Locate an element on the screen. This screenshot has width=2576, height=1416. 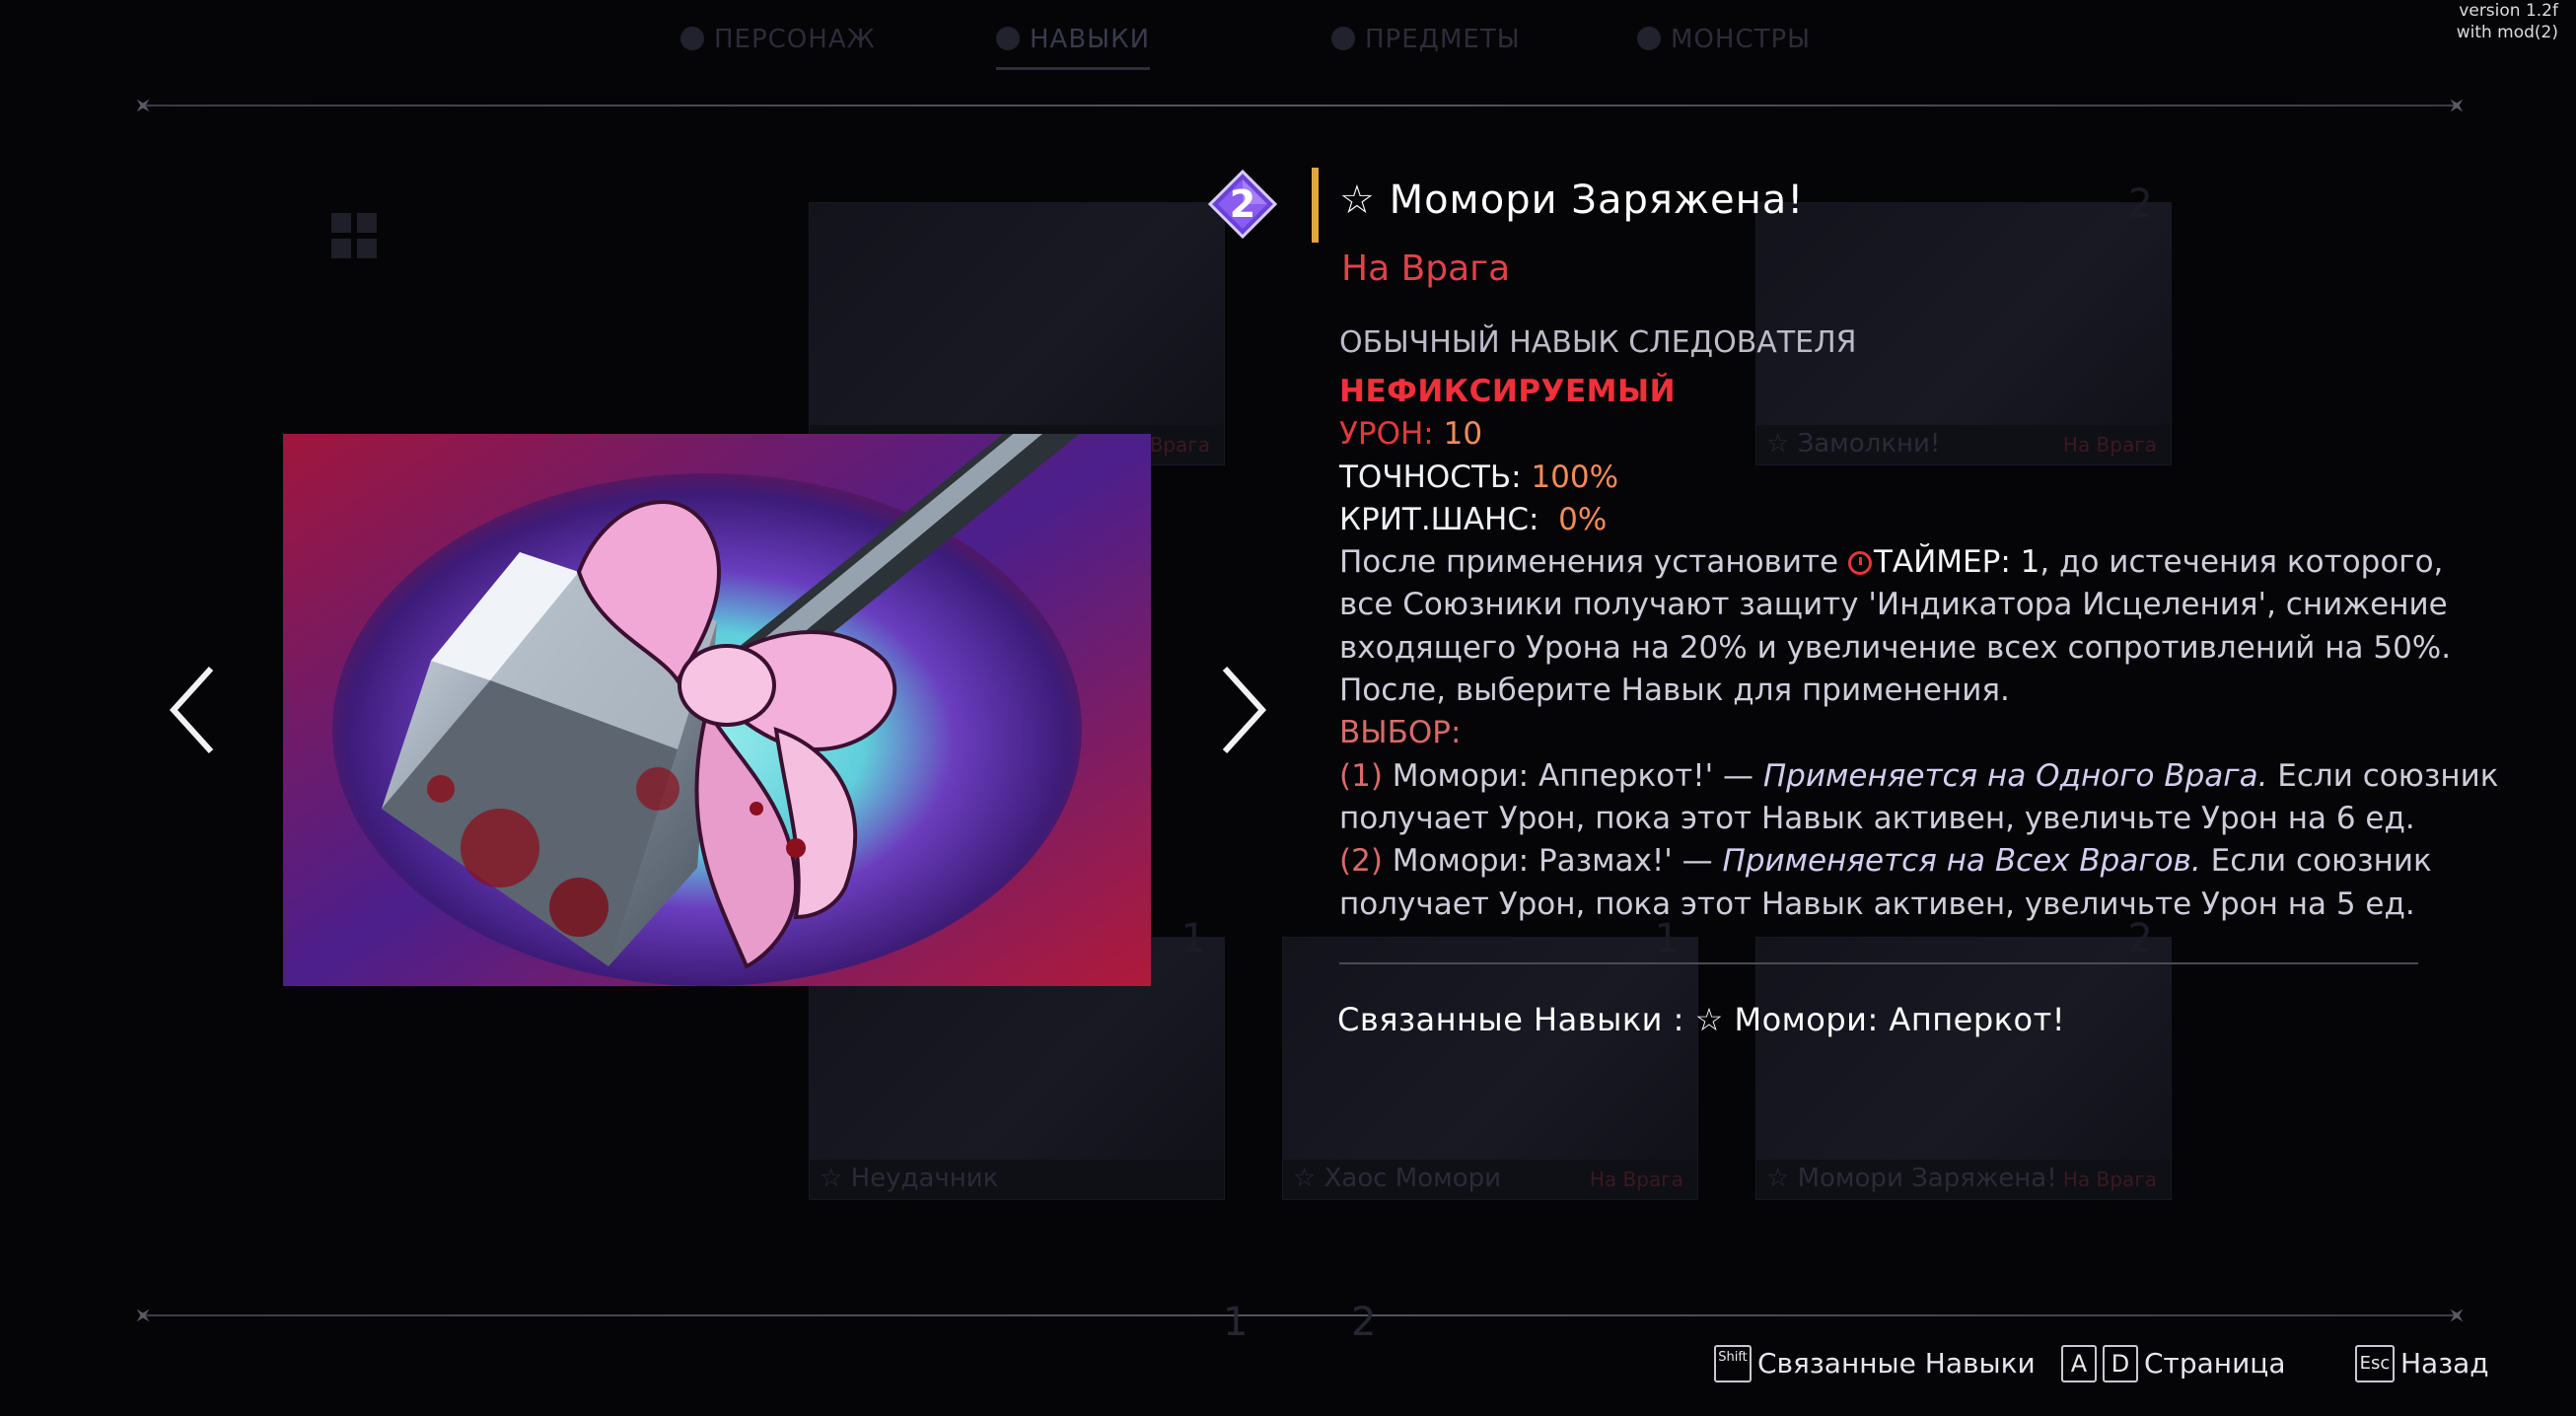
choice-number: (2) is located at coordinates (1361, 861).